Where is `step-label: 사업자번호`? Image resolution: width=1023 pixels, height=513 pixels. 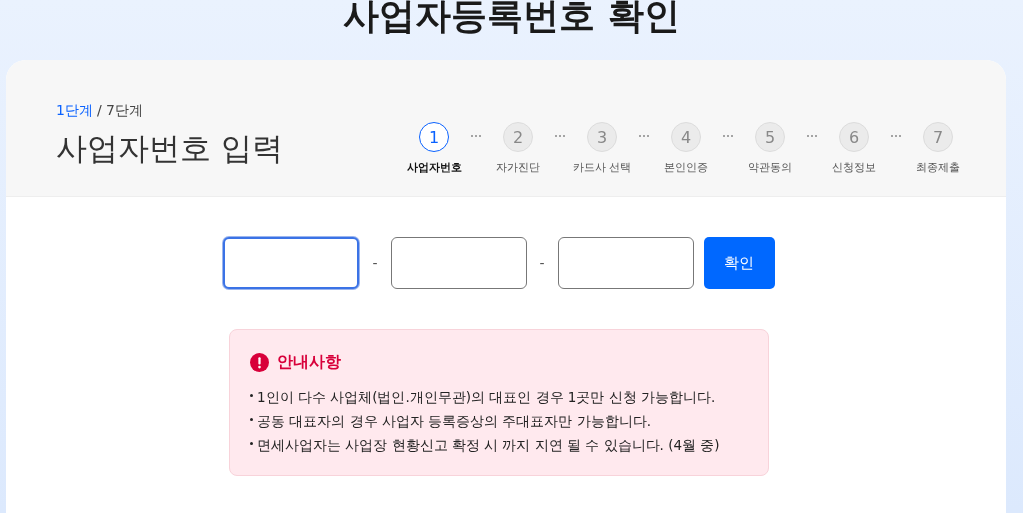 step-label: 사업자번호 is located at coordinates (434, 167).